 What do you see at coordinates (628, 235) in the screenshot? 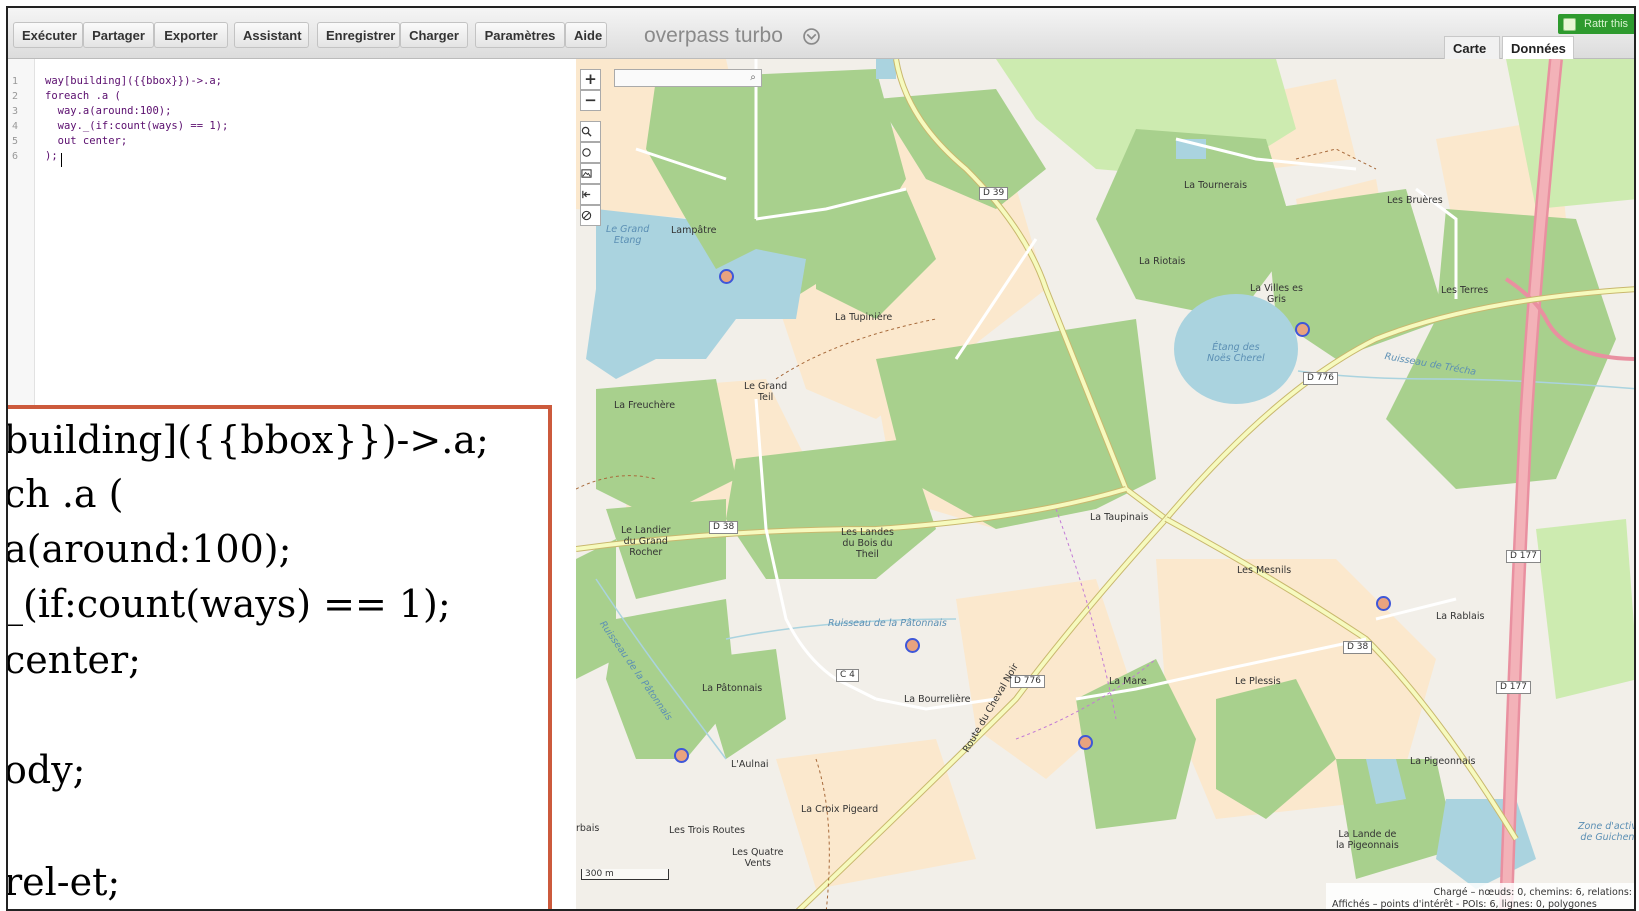
I see `water-label: Le Grand Etang` at bounding box center [628, 235].